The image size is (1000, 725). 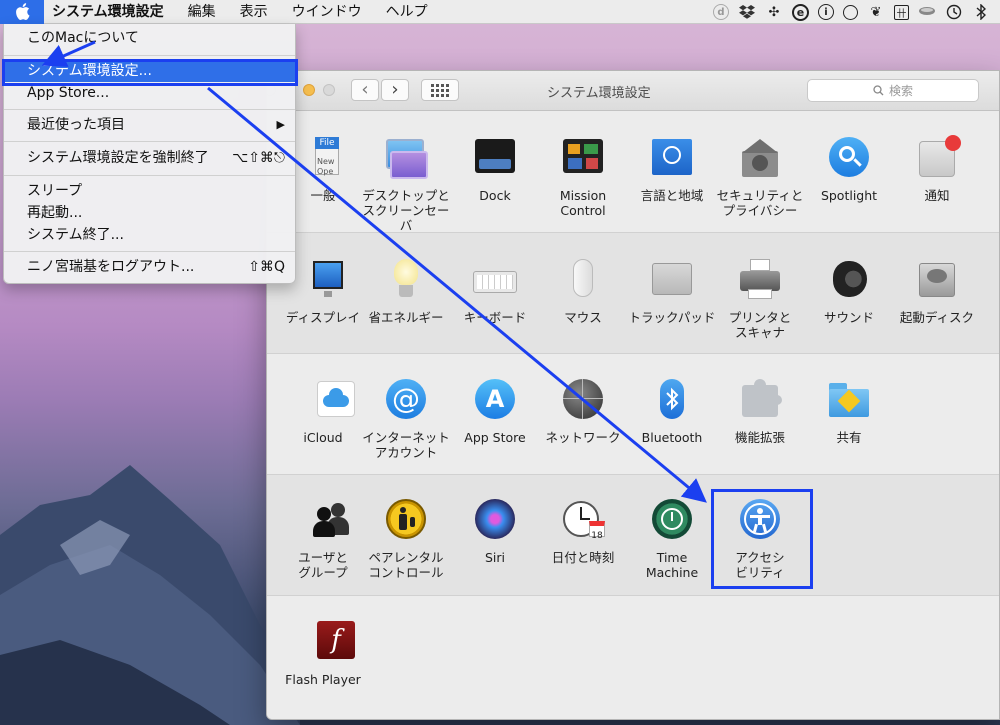 I want to click on notifications-icon, so click(x=938, y=158).